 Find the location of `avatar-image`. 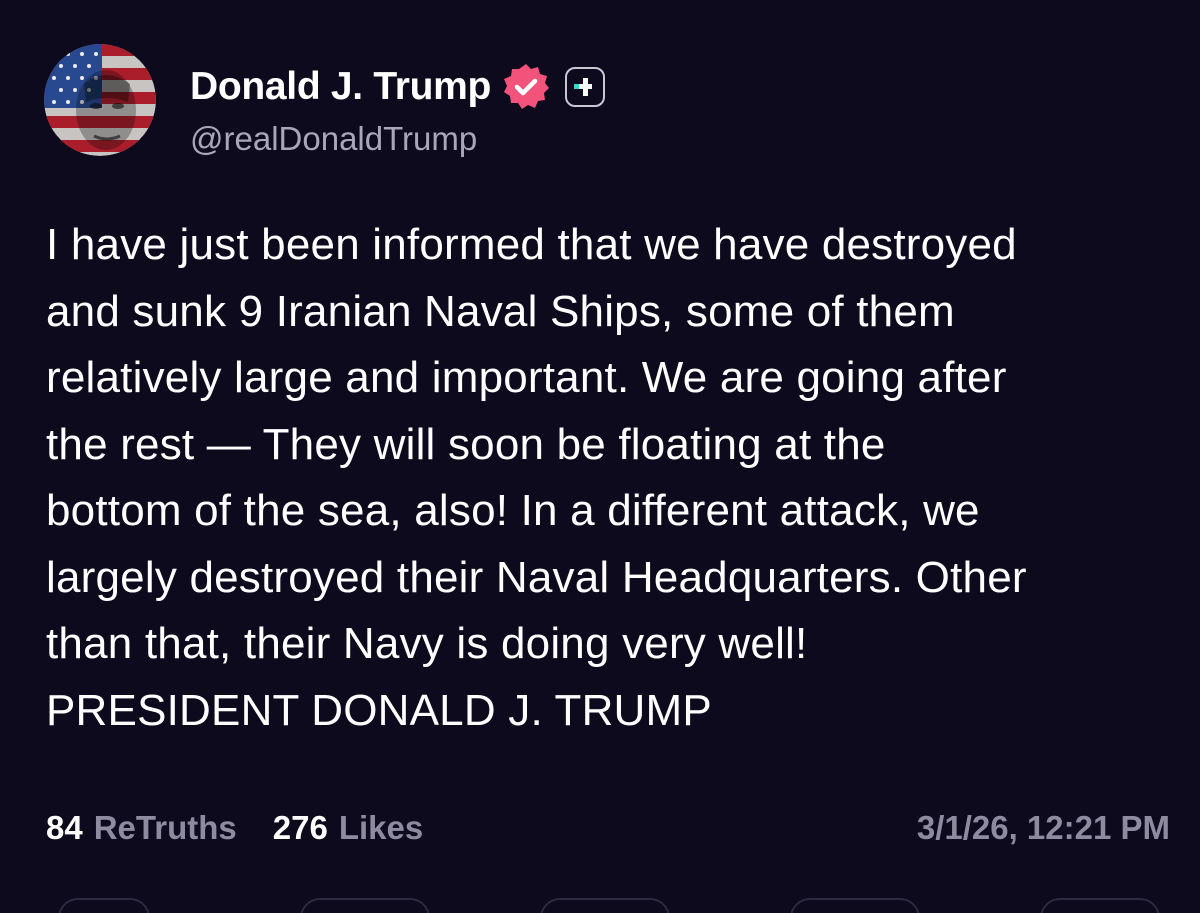

avatar-image is located at coordinates (100, 100).